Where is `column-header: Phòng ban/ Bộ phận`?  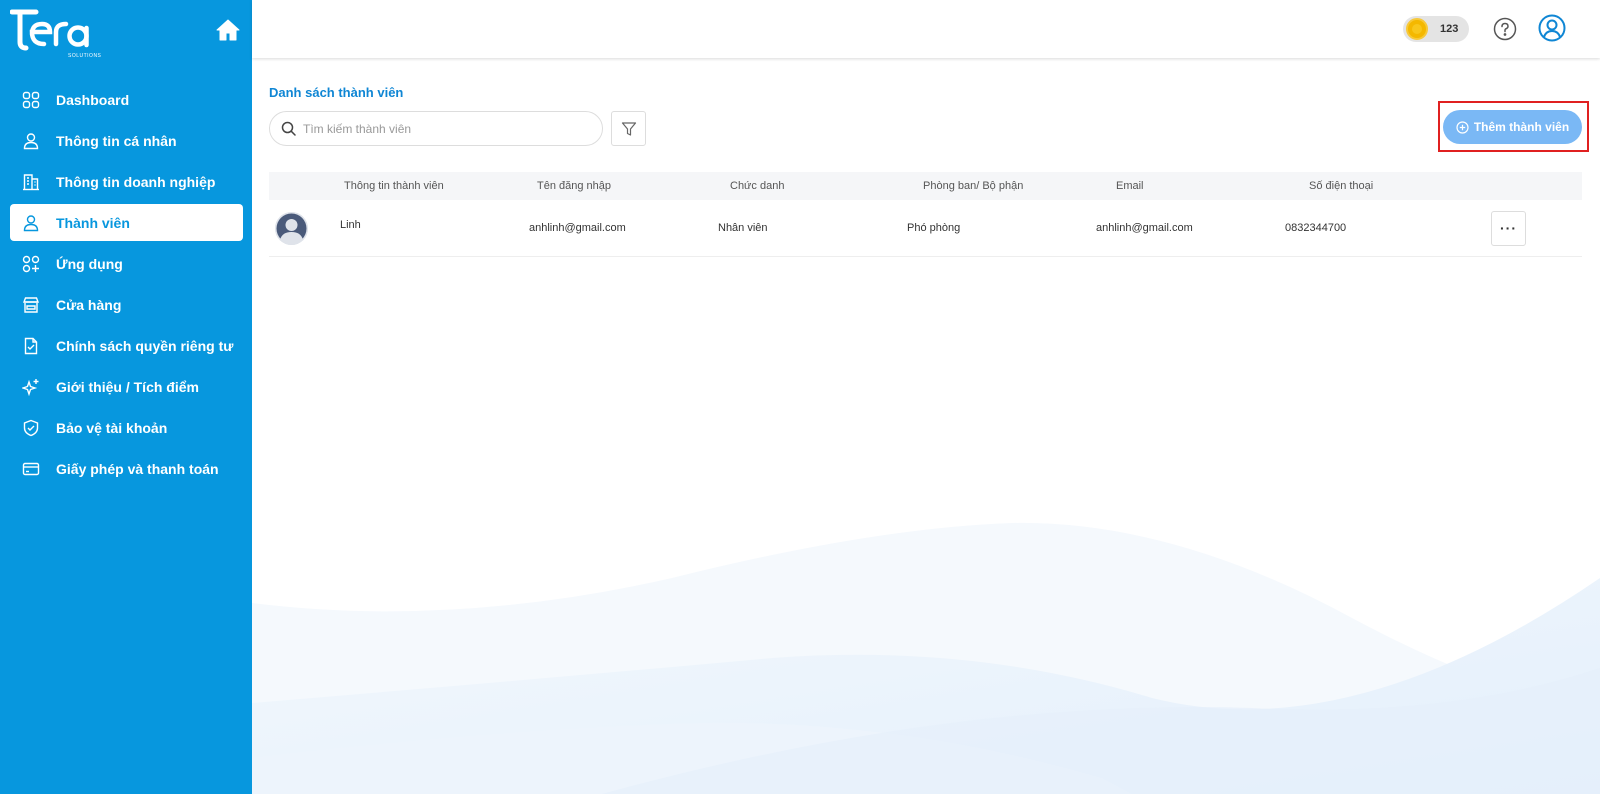 column-header: Phòng ban/ Bộ phận is located at coordinates (973, 186).